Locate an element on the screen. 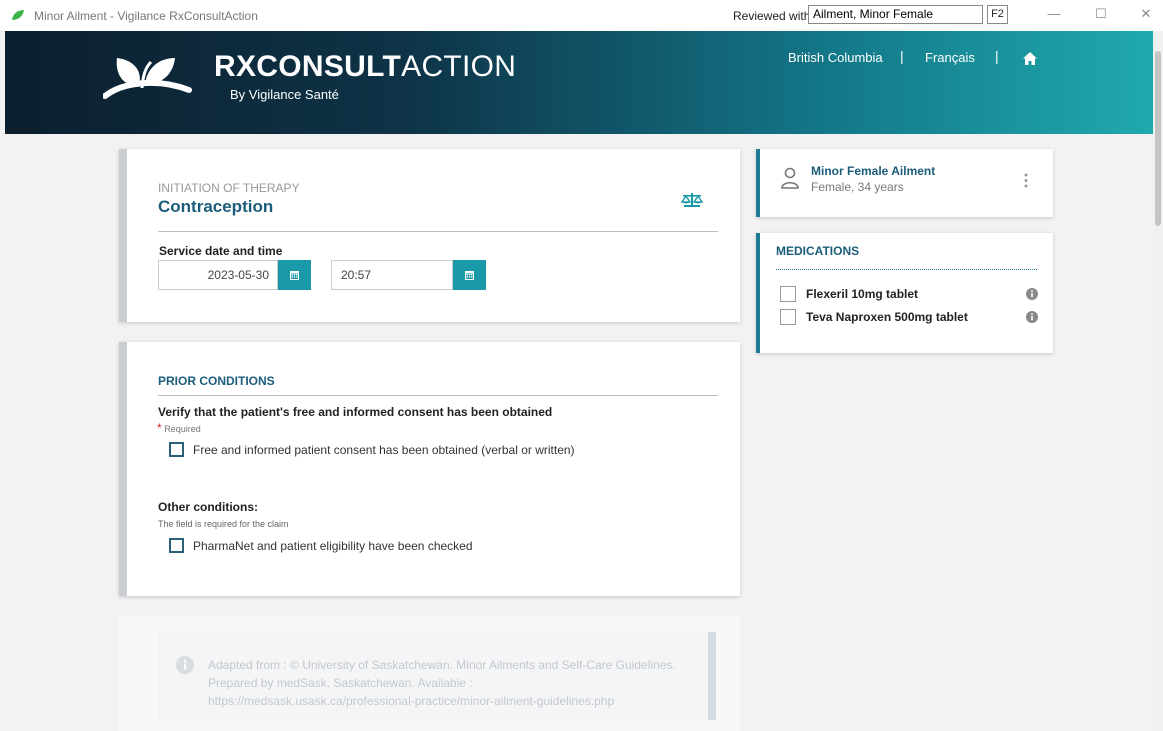  other-conditions-title: Other conditions: is located at coordinates (208, 507).